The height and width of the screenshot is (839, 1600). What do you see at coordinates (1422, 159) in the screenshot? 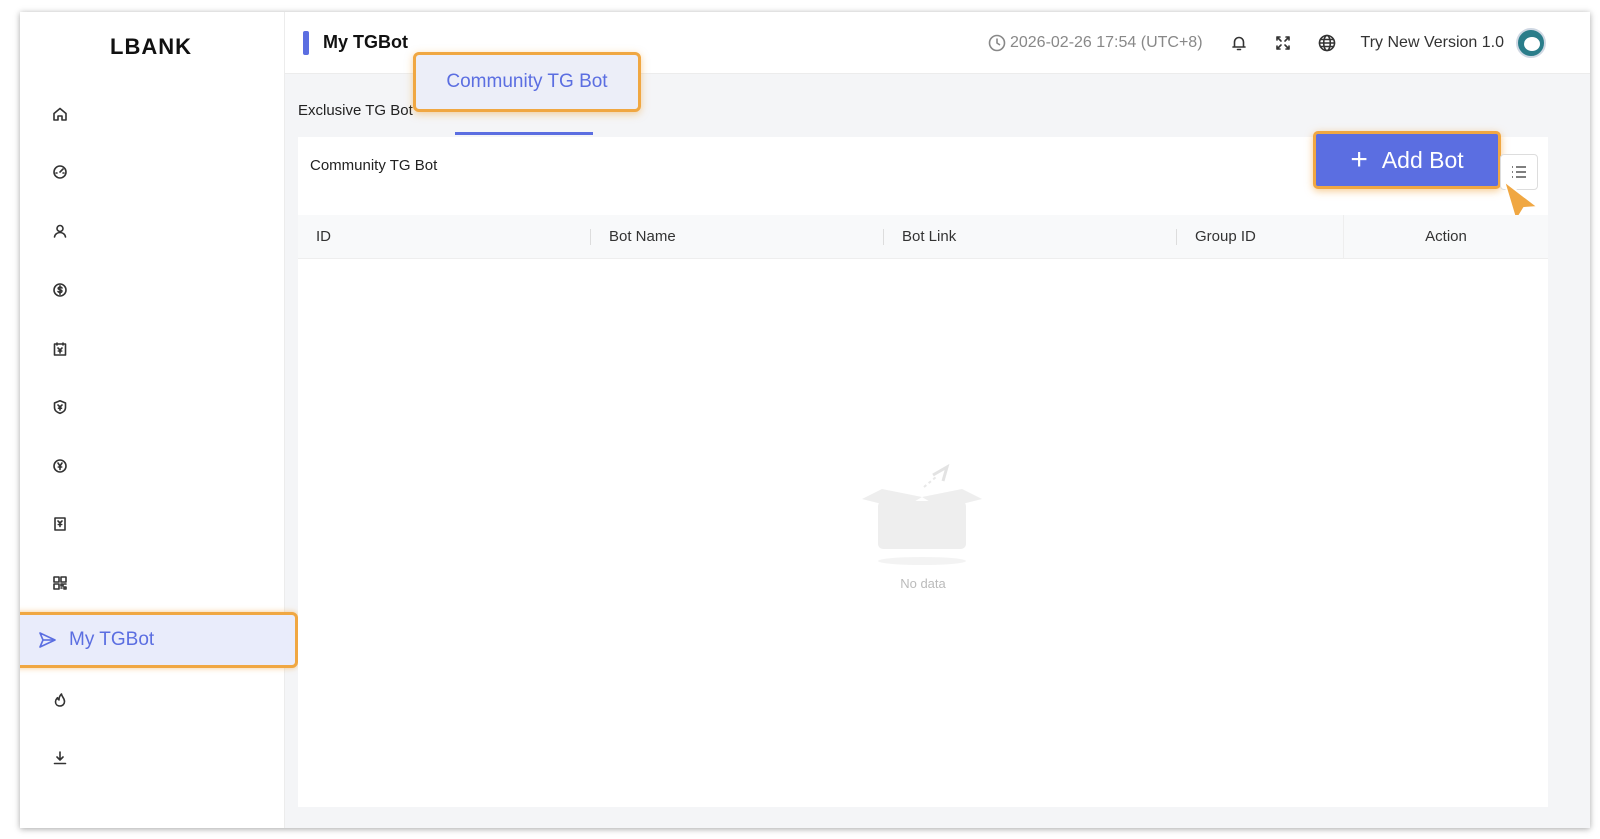
I see `add-bot-label: Add Bot` at bounding box center [1422, 159].